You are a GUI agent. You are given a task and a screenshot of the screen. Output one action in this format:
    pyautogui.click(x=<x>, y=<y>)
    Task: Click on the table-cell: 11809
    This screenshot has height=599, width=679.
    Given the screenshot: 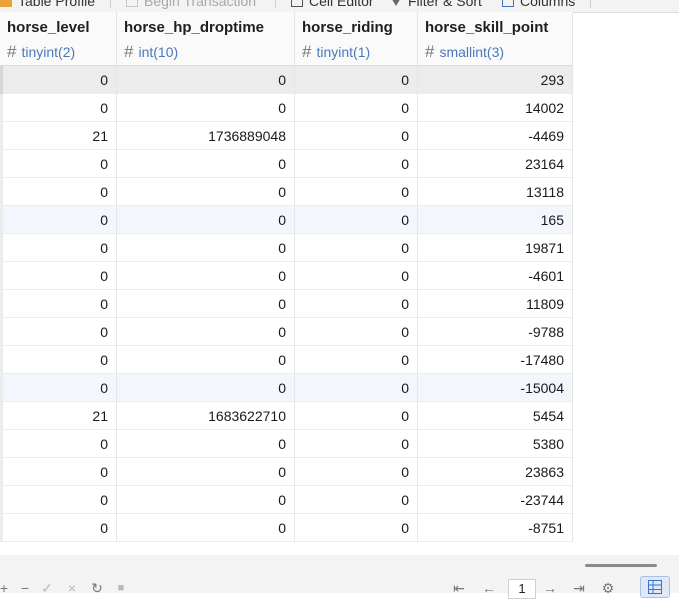 What is the action you would take?
    pyautogui.click(x=495, y=304)
    